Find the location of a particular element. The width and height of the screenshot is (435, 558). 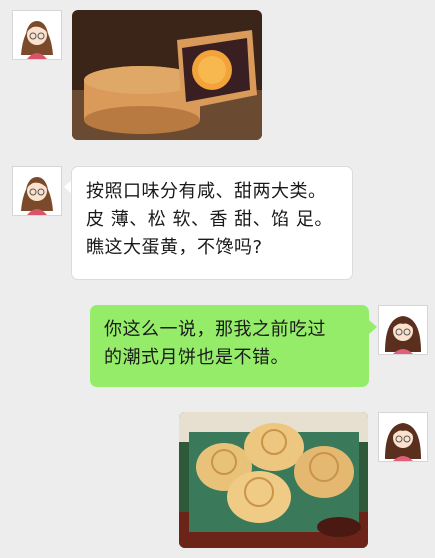

message-bubble: 你这么一说，那我之前吃过 的潮式月饼也是不错。 is located at coordinates (229, 346).